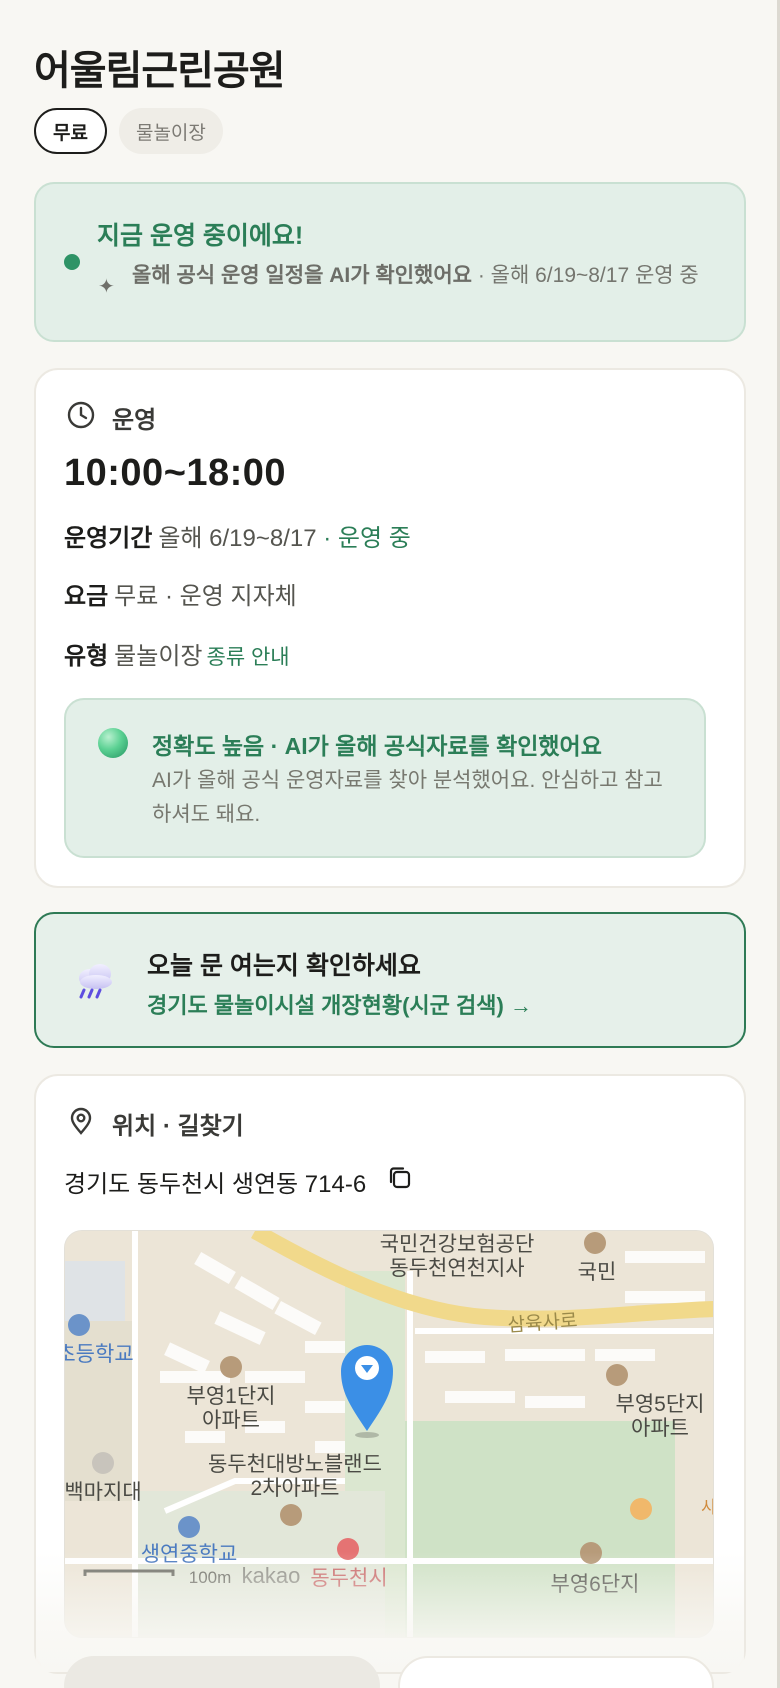 The width and height of the screenshot is (780, 1688). I want to click on page-title: 어울림근린공원, so click(160, 71).